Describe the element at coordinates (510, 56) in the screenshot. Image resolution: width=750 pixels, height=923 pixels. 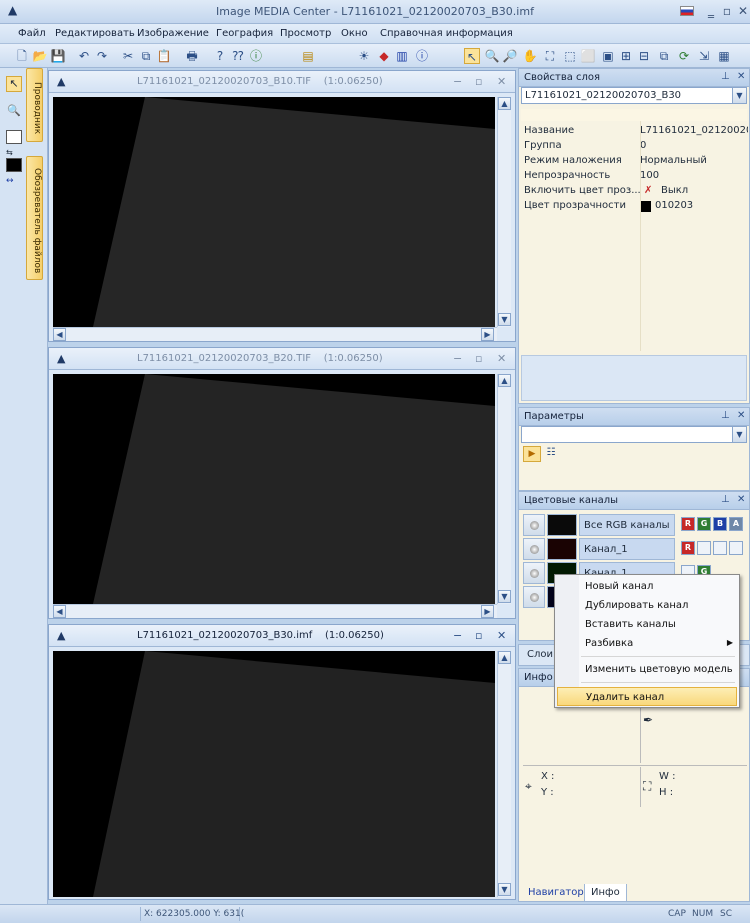
I see `zoom-out-icon: 🔎` at that location.